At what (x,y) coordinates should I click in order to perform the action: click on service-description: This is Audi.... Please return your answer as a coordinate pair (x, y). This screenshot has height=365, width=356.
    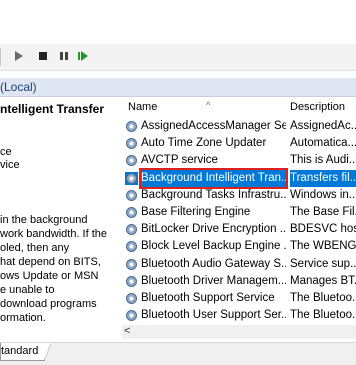
    Looking at the image, I should click on (323, 160).